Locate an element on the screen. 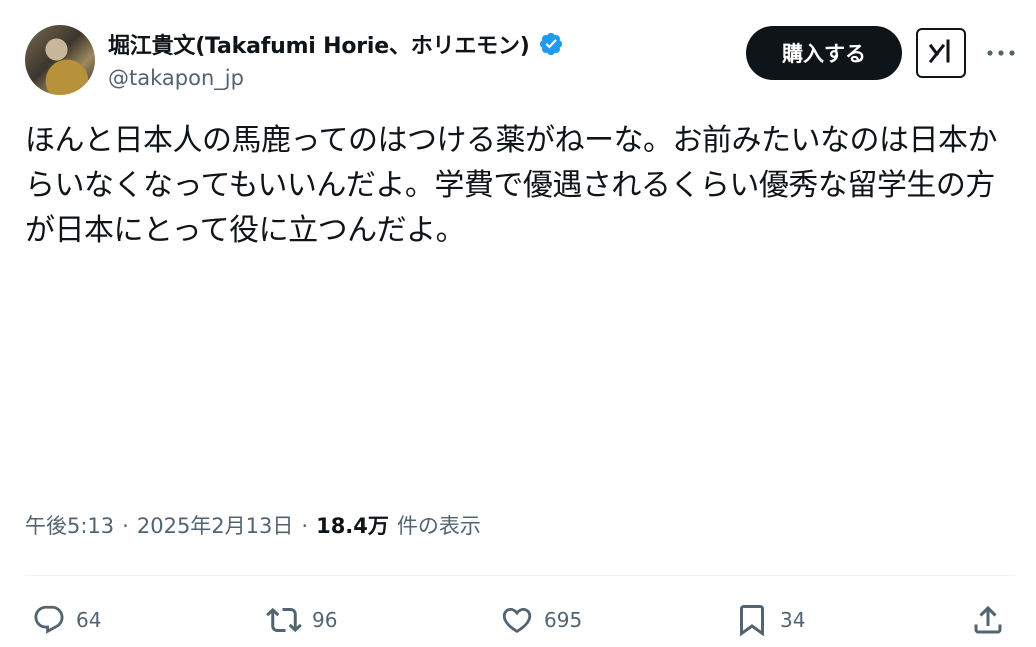 The height and width of the screenshot is (647, 1036). author-name-row: 堀江貴文(Takafumi Horie、ホリエモン) is located at coordinates (336, 44).